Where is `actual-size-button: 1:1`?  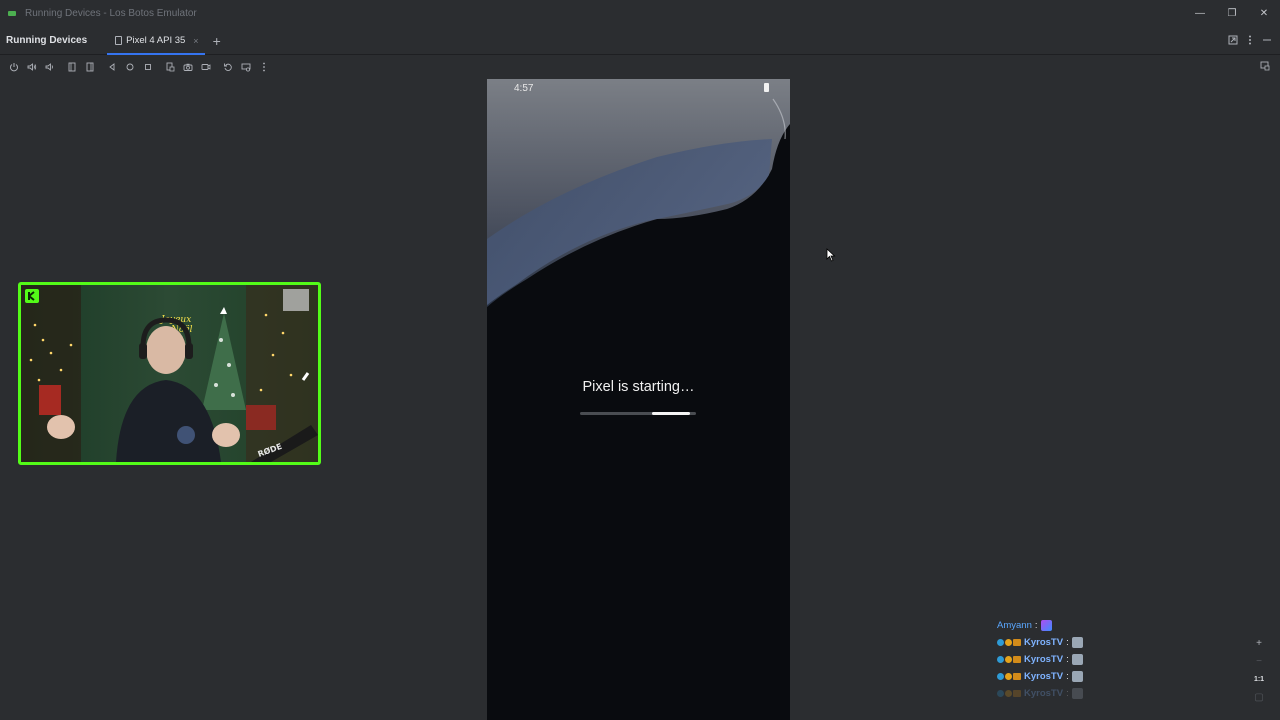 actual-size-button: 1:1 is located at coordinates (1259, 679).